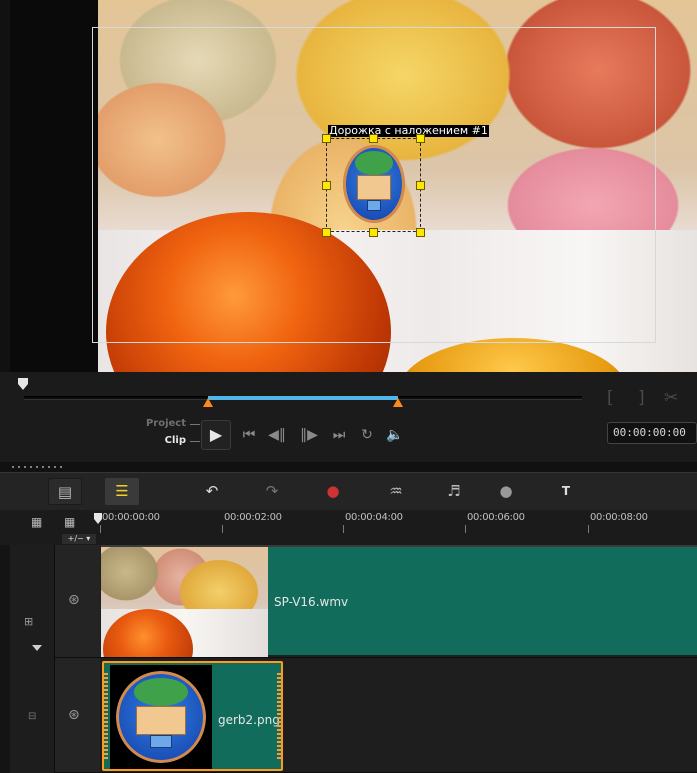 Image resolution: width=697 pixels, height=773 pixels. I want to click on resize-handle-bottom-right, so click(420, 232).